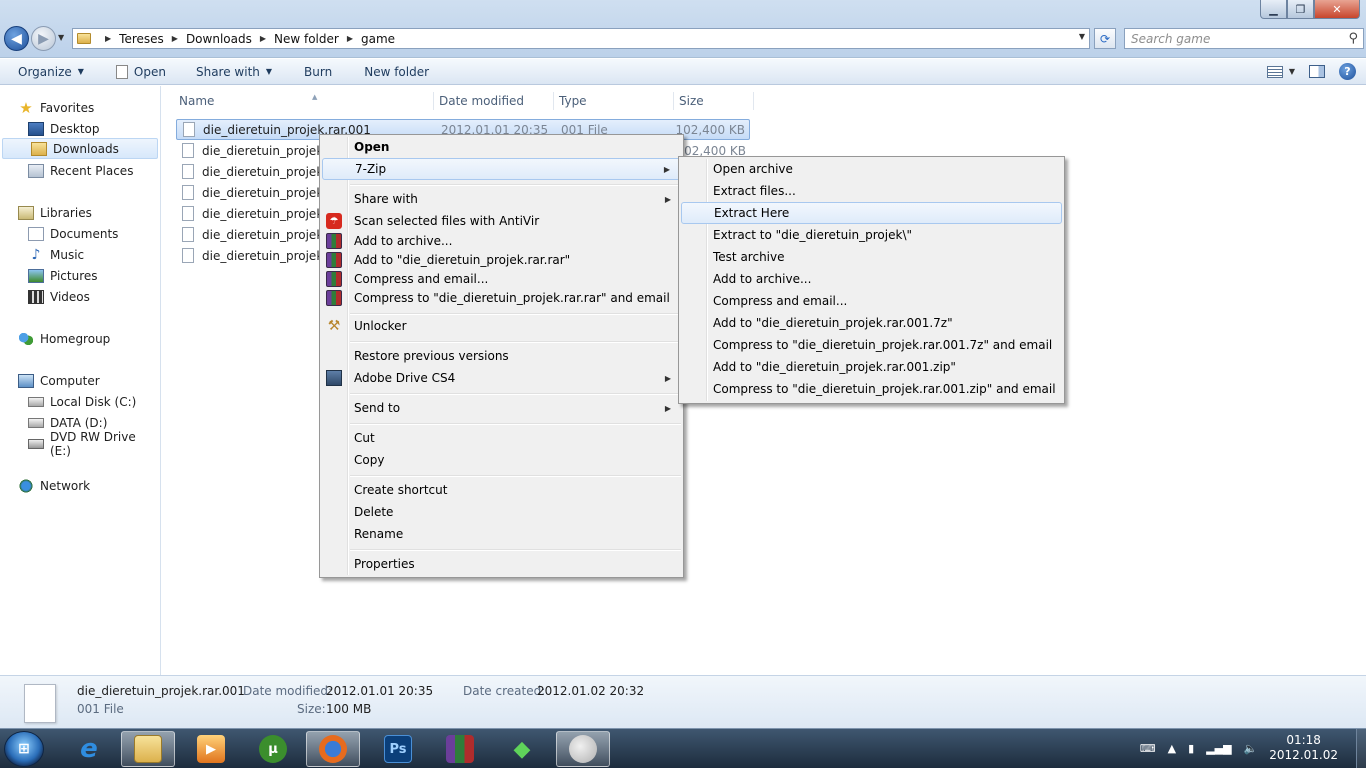 Image resolution: width=1366 pixels, height=768 pixels. Describe the element at coordinates (56, 254) in the screenshot. I see `nav-music: ♪ Music` at that location.